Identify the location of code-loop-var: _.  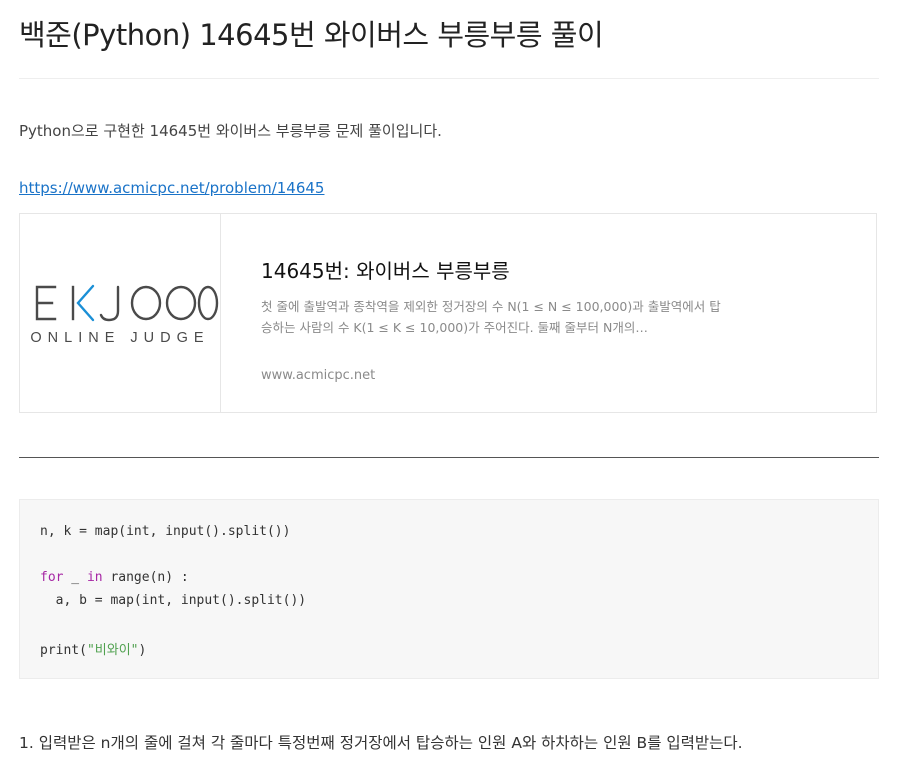
(75, 577).